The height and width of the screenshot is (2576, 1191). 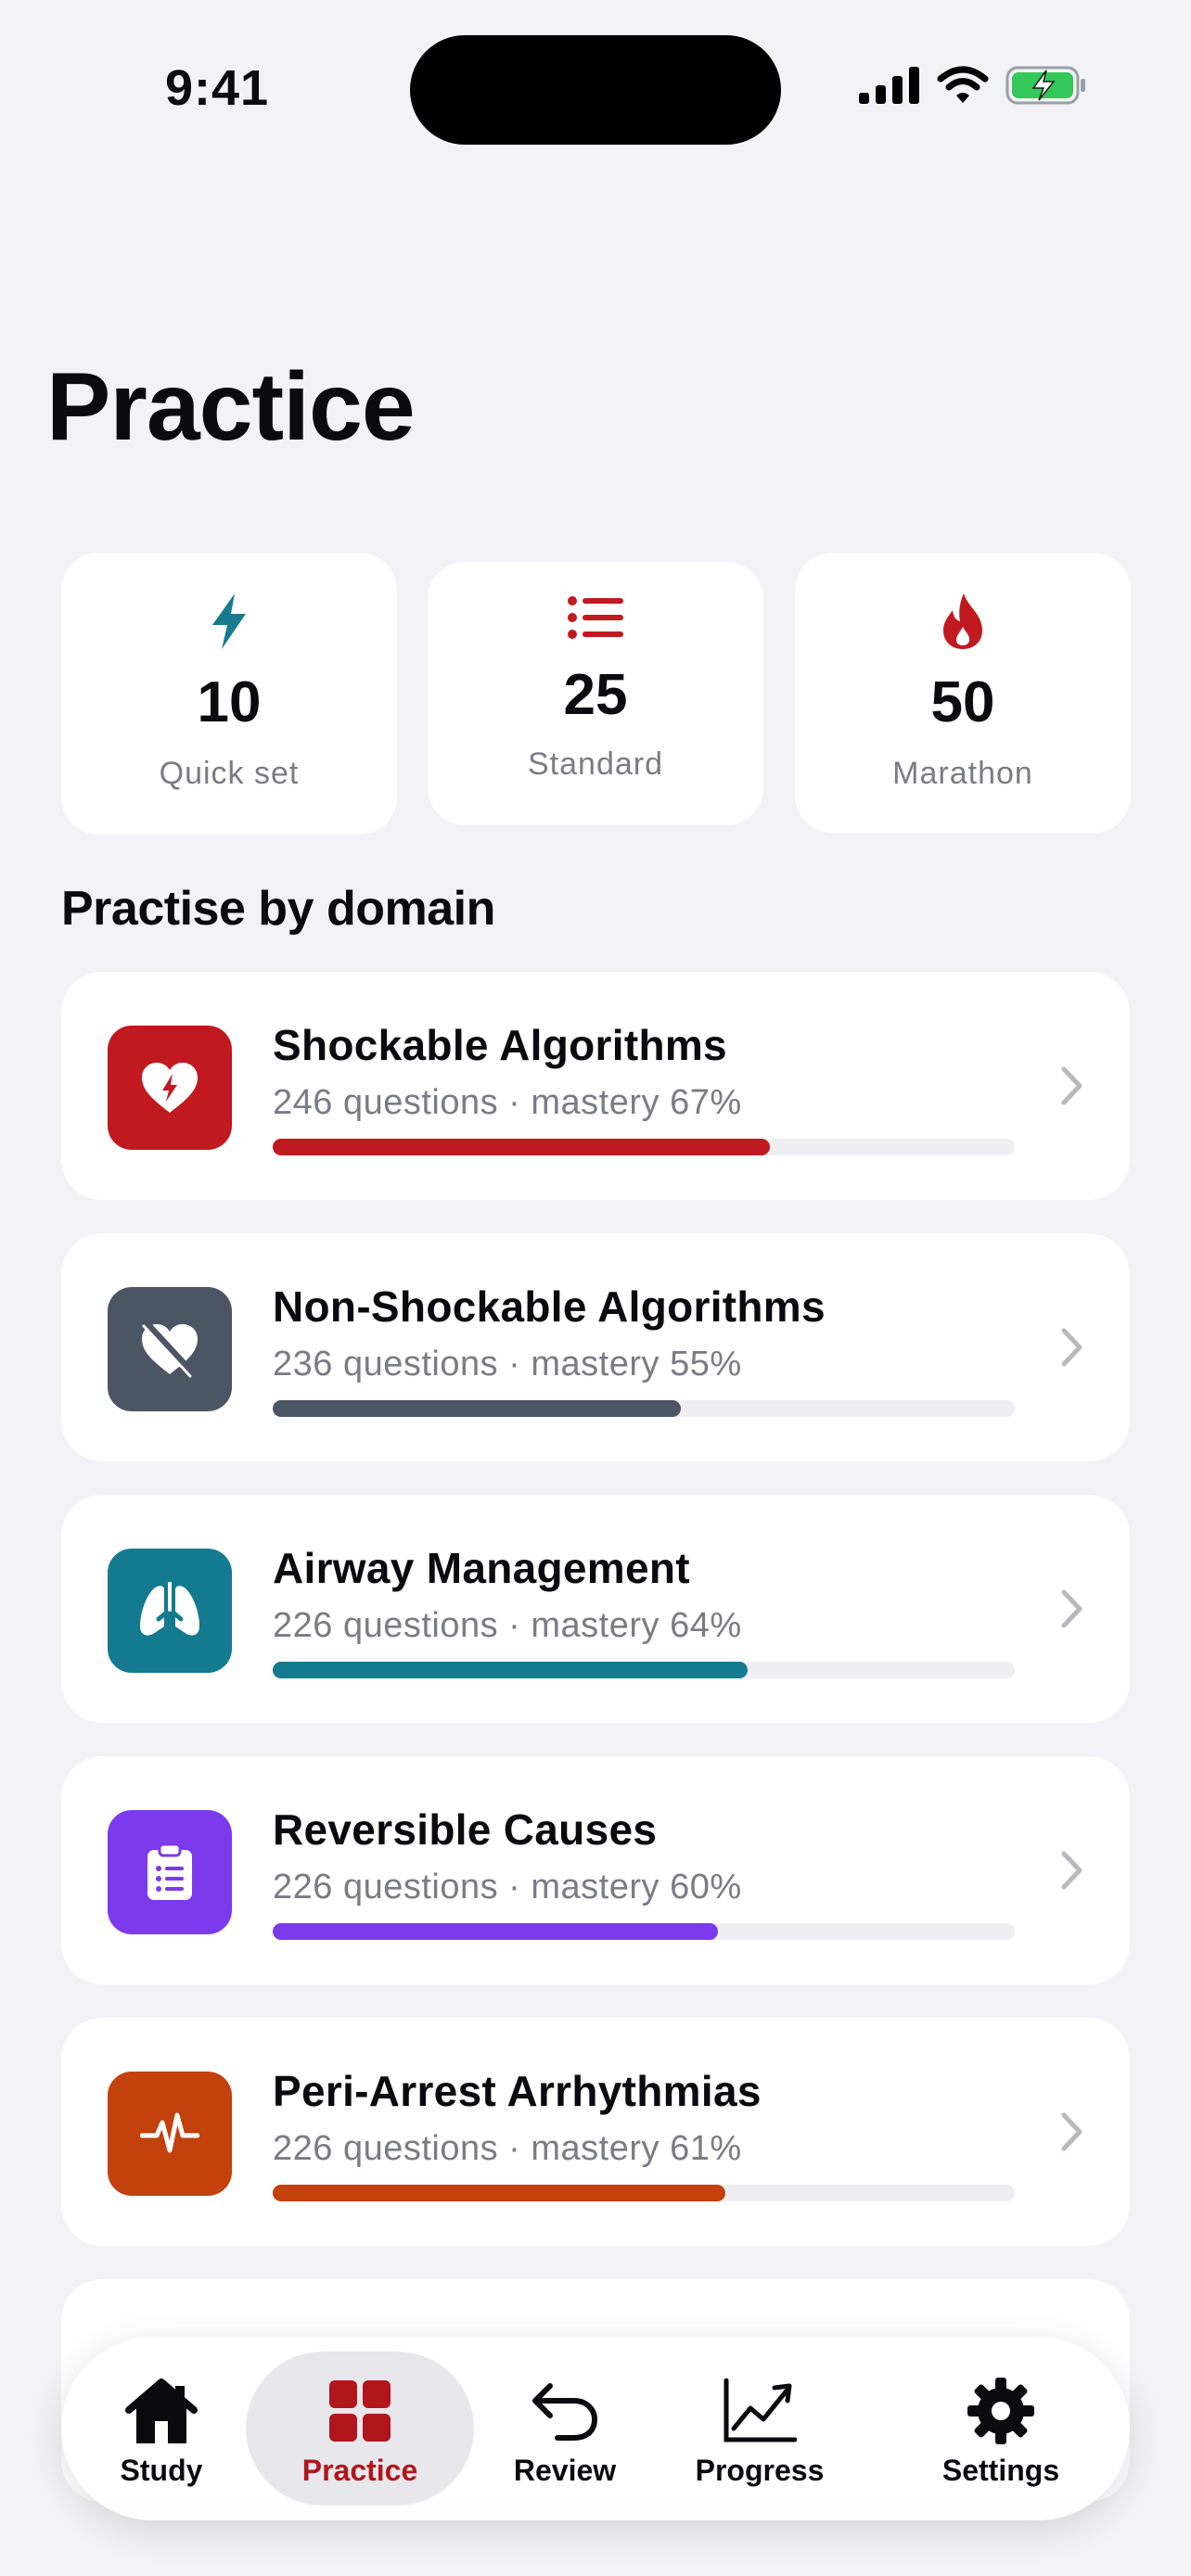 I want to click on tab-progress: Progress, so click(x=760, y=2428).